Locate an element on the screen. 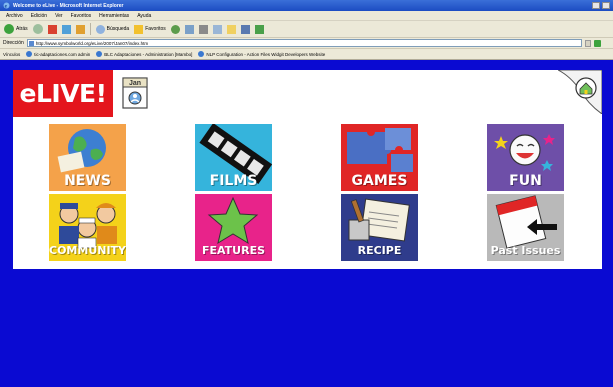  internet-explorer-icon: e is located at coordinates (6, 5).